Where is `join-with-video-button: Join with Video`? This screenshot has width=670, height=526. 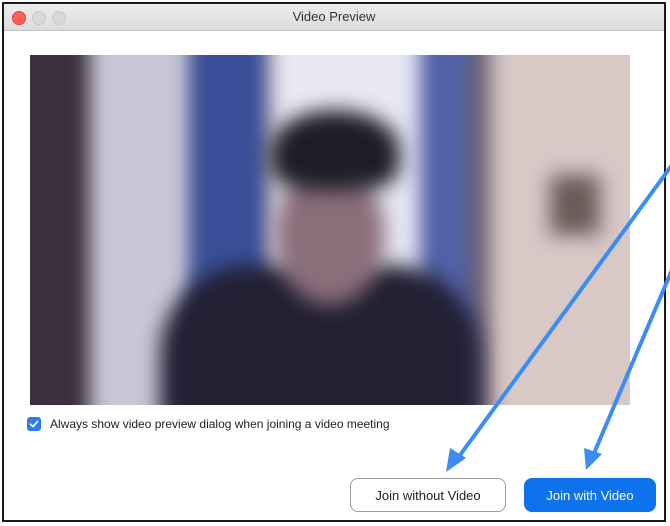
join-with-video-button: Join with Video is located at coordinates (590, 495).